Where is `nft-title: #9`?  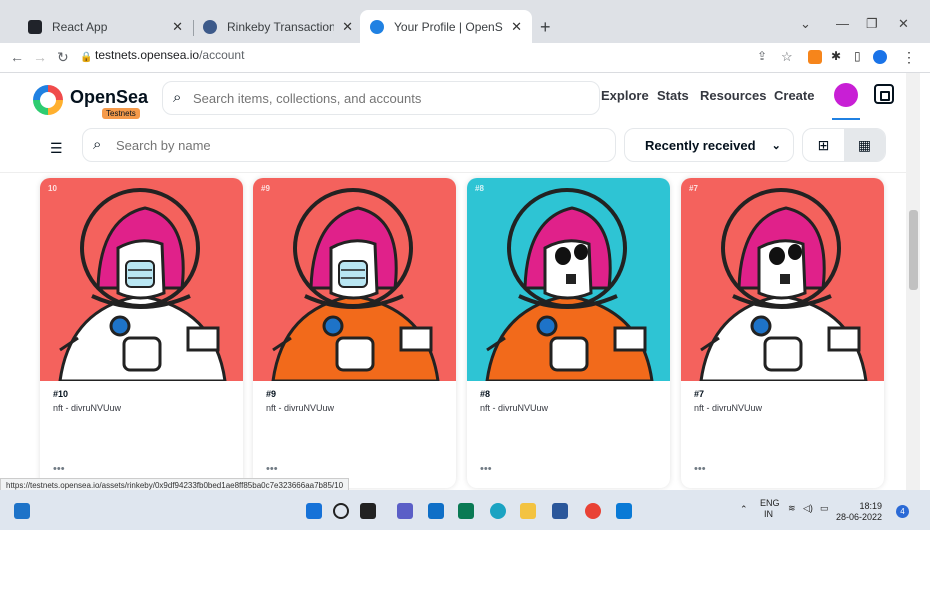
nft-title: #9 is located at coordinates (271, 394).